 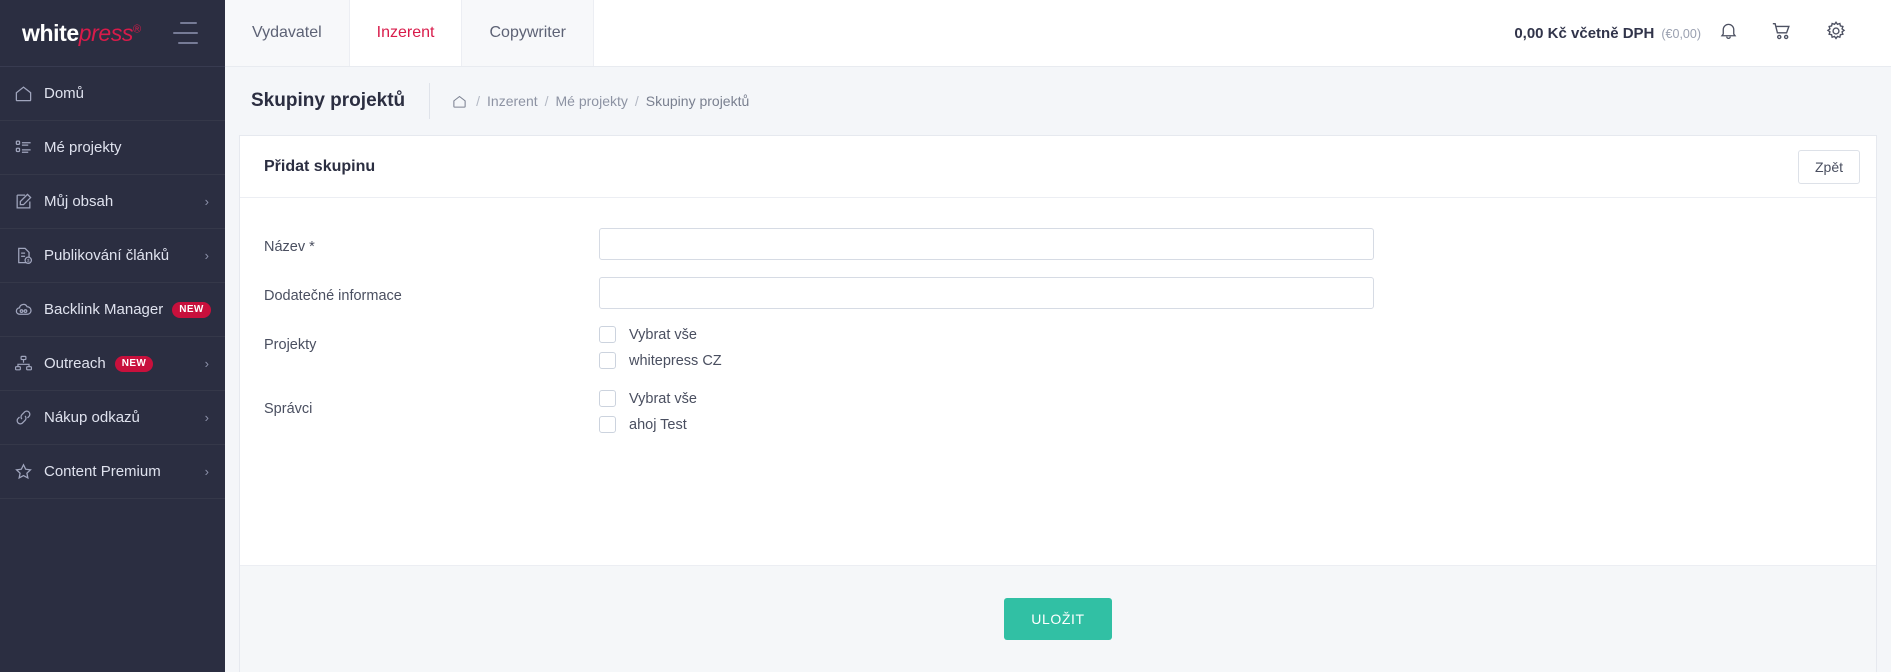 I want to click on breadcrumb-item-inzerent: Inzerent, so click(x=512, y=101).